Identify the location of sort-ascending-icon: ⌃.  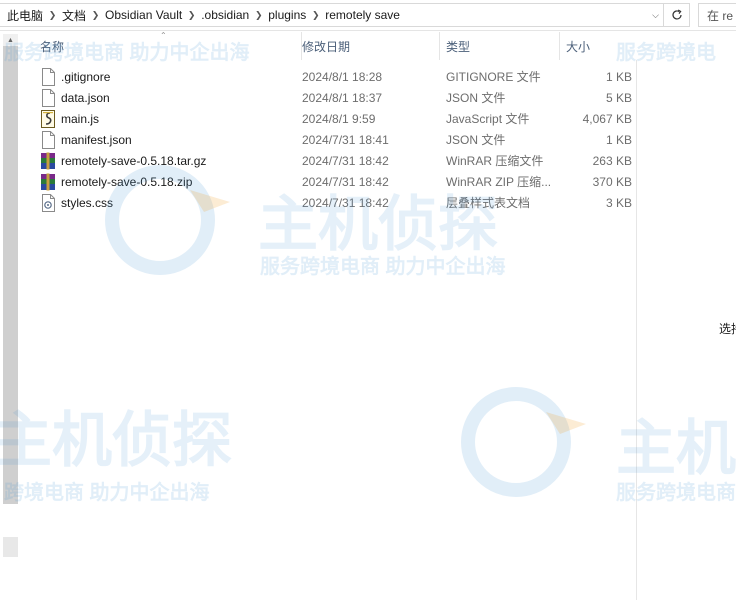
(163, 35).